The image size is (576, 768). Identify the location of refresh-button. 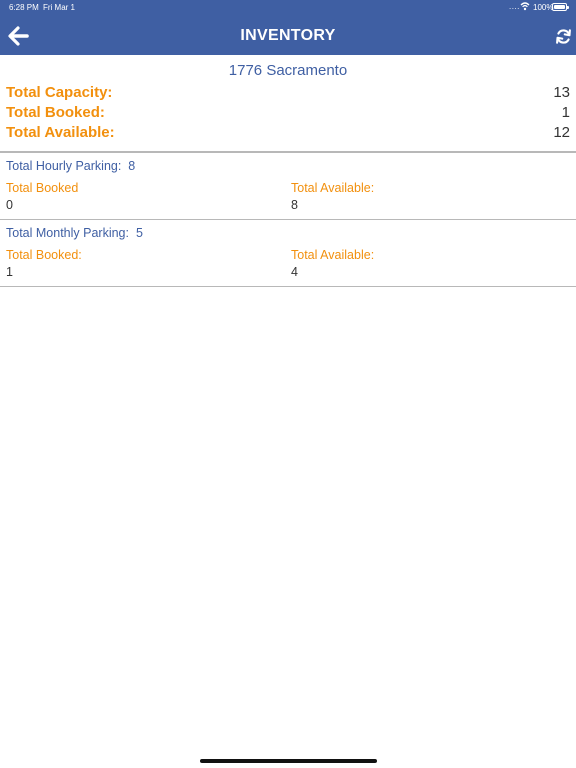
(563, 36).